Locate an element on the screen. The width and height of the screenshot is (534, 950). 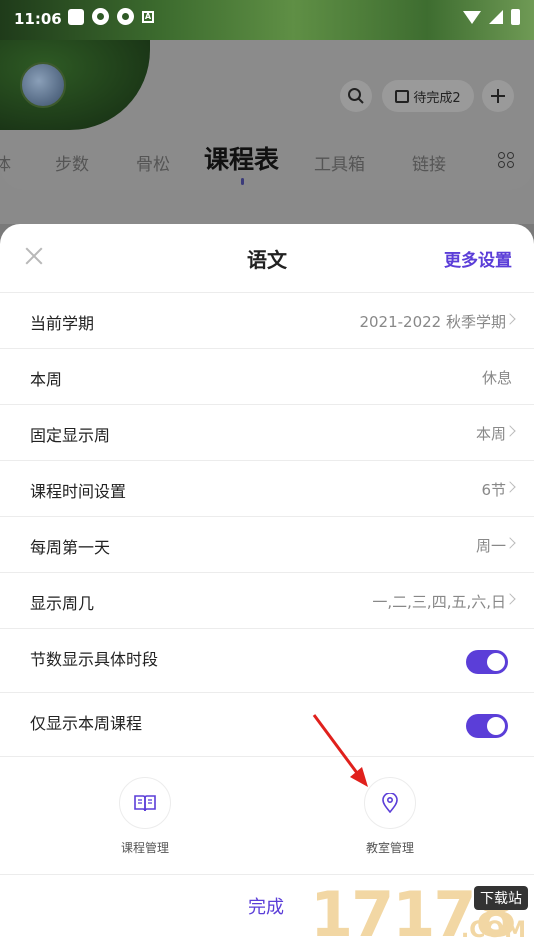
notification-square-icon is located at coordinates (76, 16).